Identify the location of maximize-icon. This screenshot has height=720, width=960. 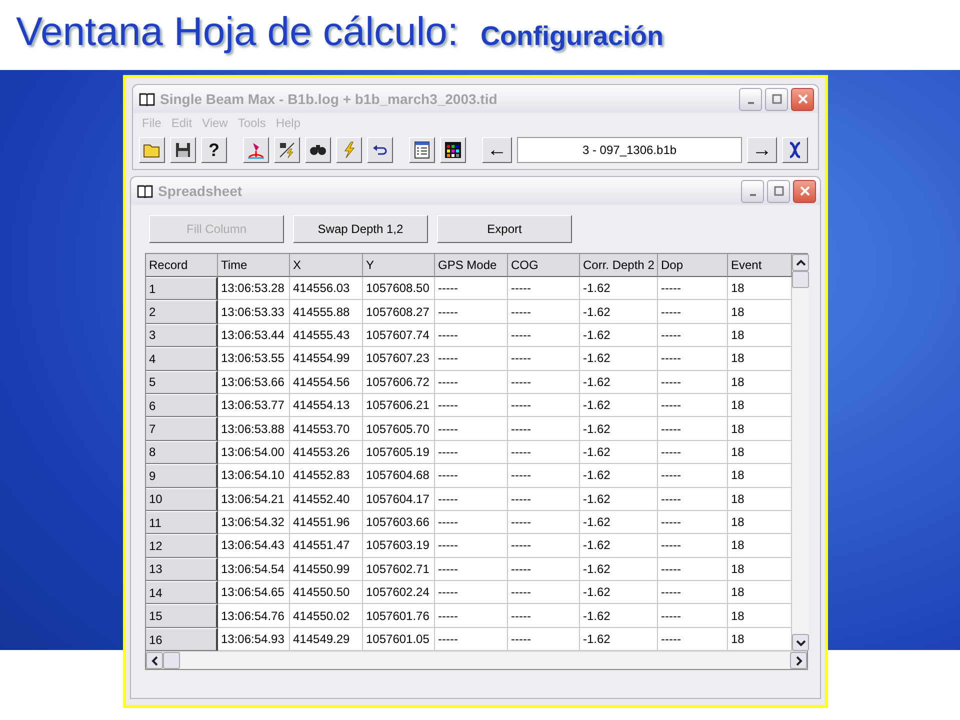
(779, 191).